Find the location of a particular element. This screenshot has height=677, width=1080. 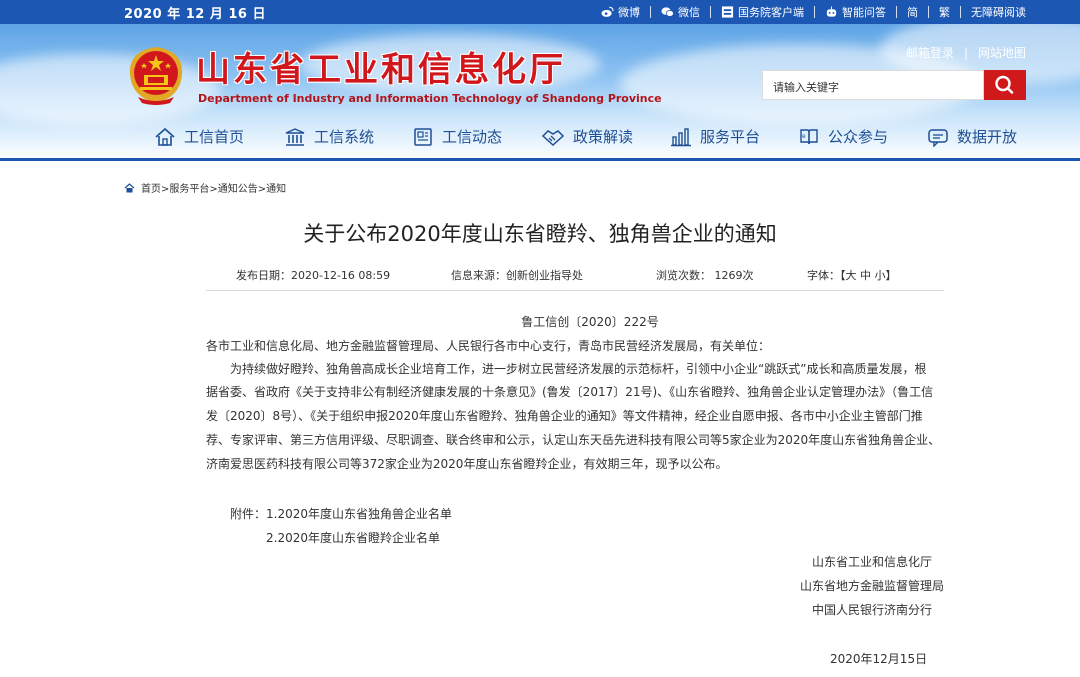

site-title: 山东省工业和信息化厅 is located at coordinates (381, 70).